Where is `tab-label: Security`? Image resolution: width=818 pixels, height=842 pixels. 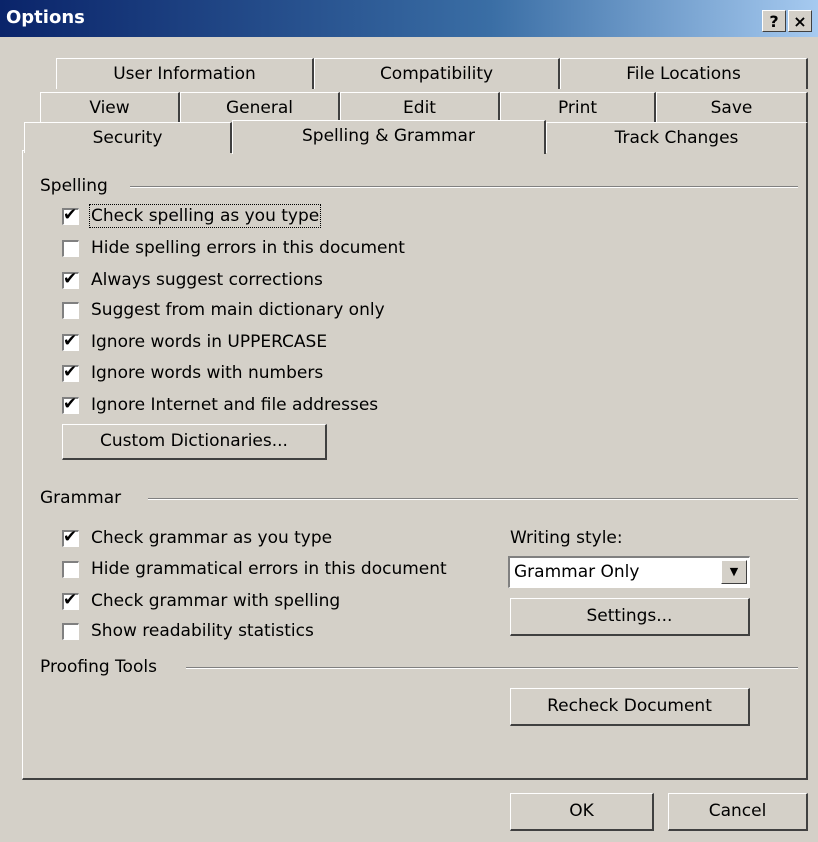
tab-label: Security is located at coordinates (127, 138).